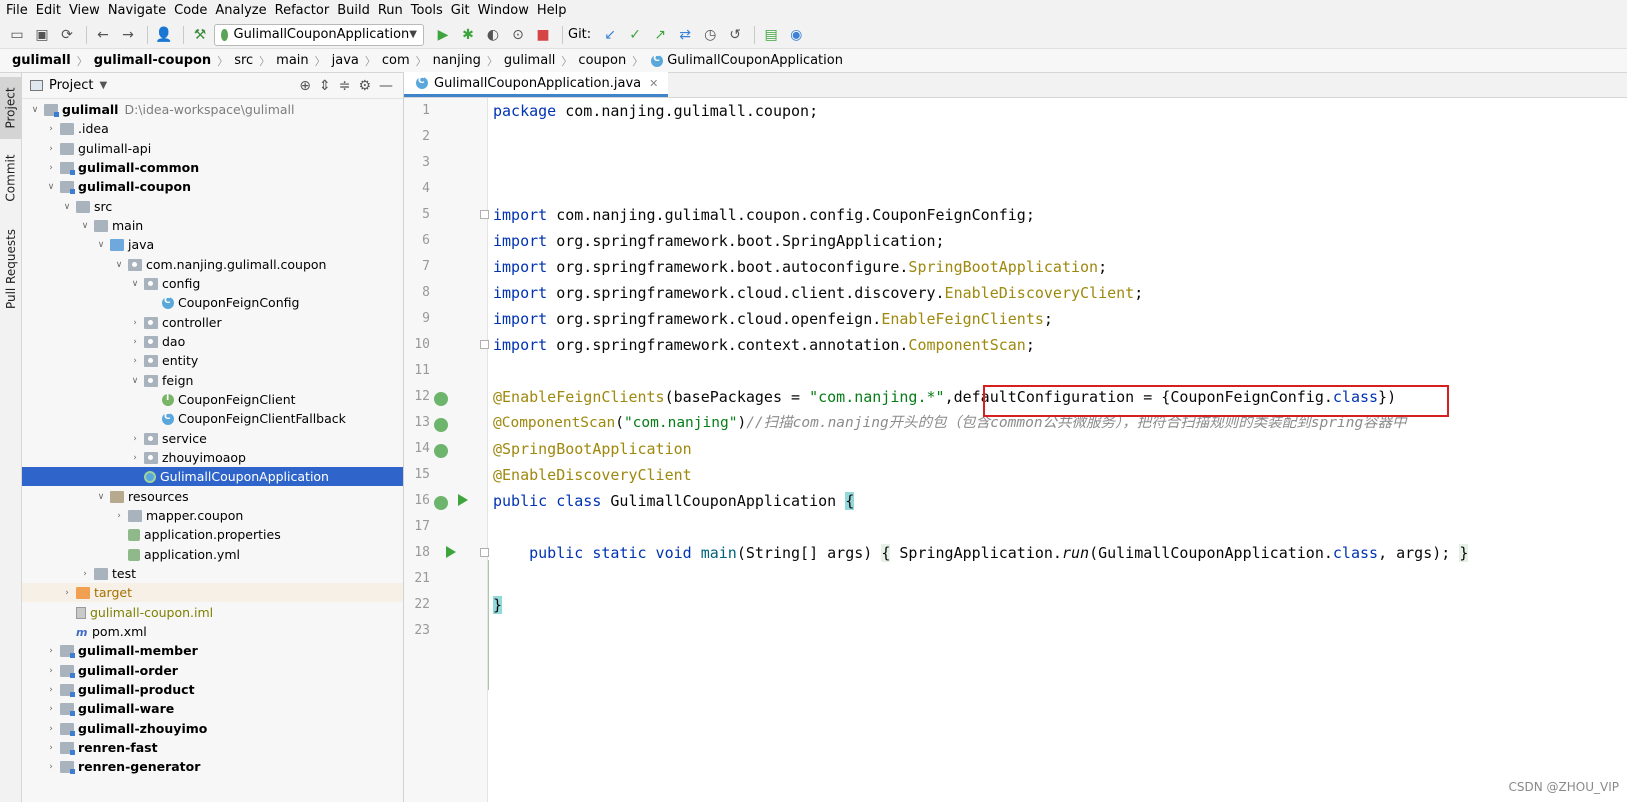 The width and height of the screenshot is (1627, 802). What do you see at coordinates (50, 10) in the screenshot?
I see `menu-edit: Edit` at bounding box center [50, 10].